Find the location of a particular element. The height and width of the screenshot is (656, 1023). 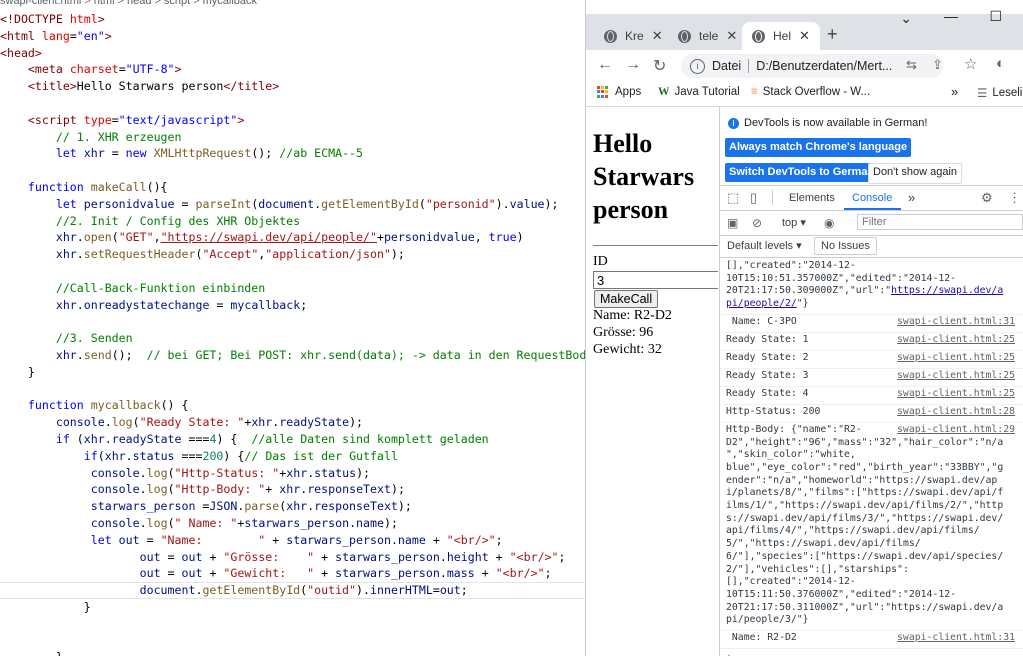

code-token: name is located at coordinates (411, 539).